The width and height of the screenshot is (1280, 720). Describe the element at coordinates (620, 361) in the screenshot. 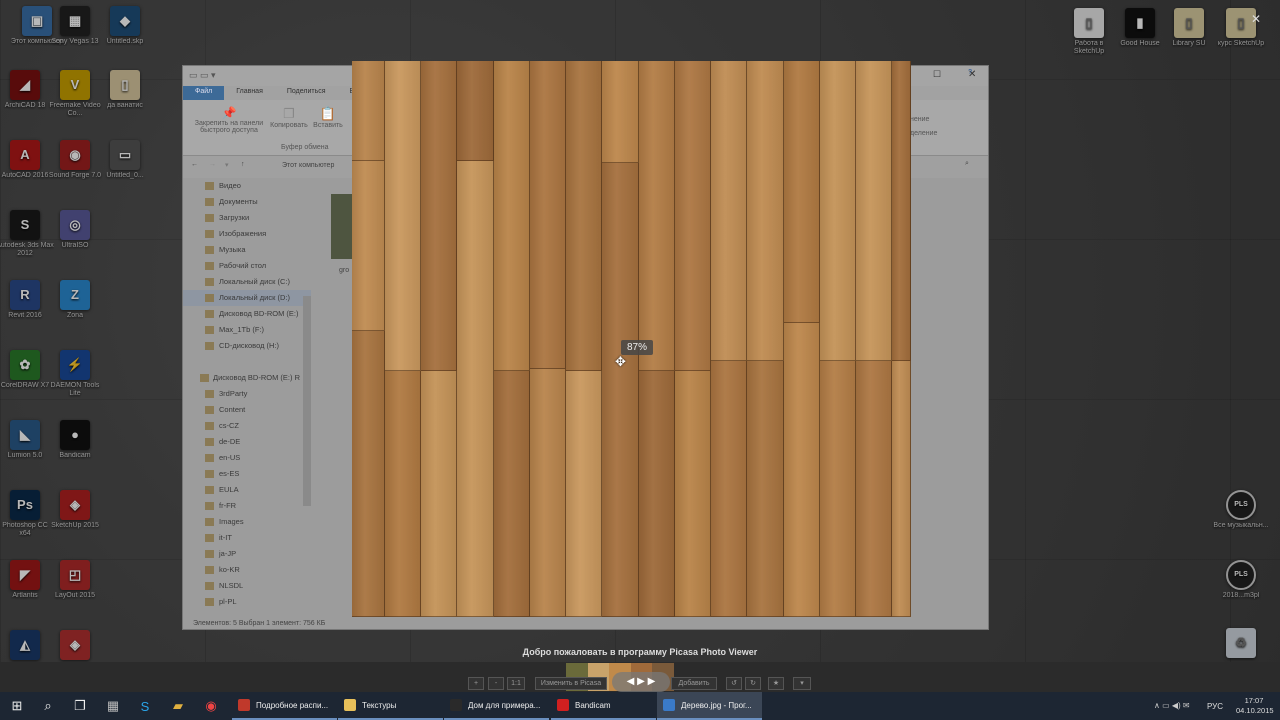

I see `move-cursor-icon: ✥` at that location.